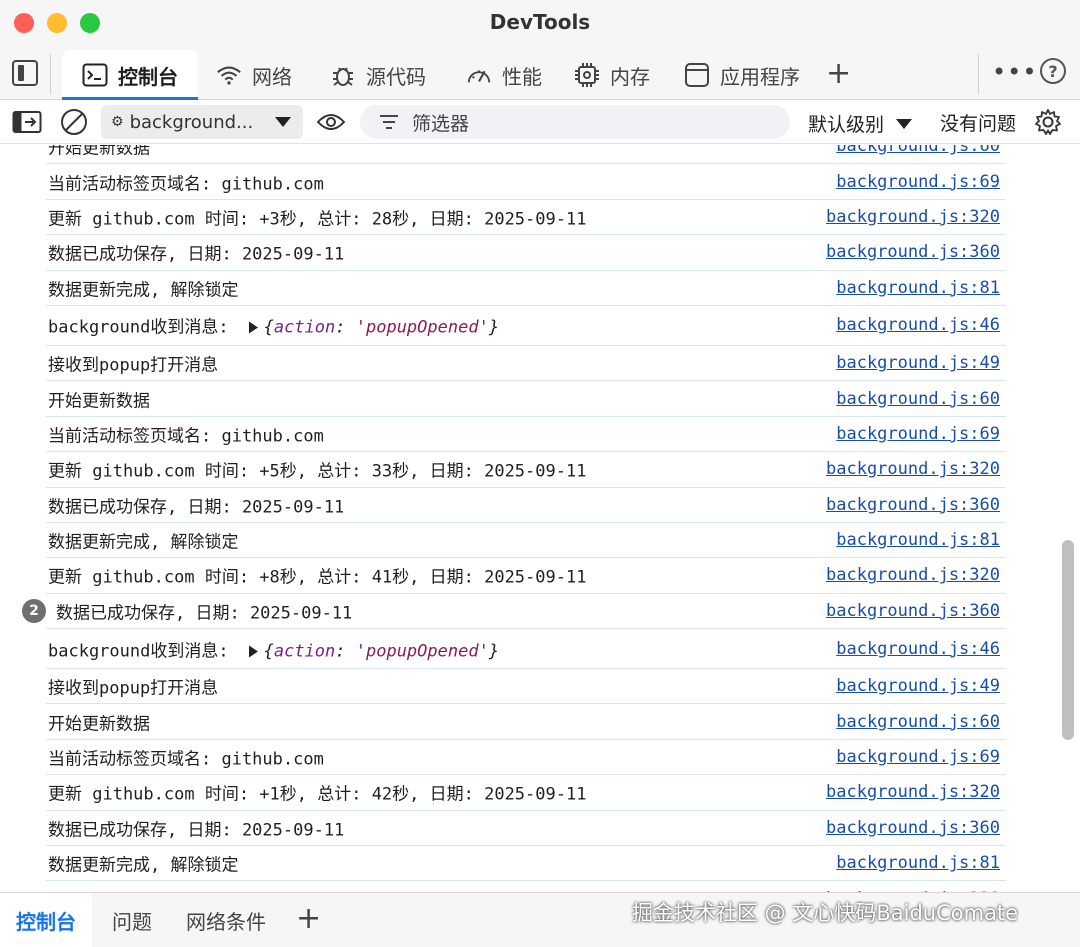 Image resolution: width=1080 pixels, height=947 pixels. Describe the element at coordinates (422, 327) in the screenshot. I see `object-value: 'popupOpened'` at that location.